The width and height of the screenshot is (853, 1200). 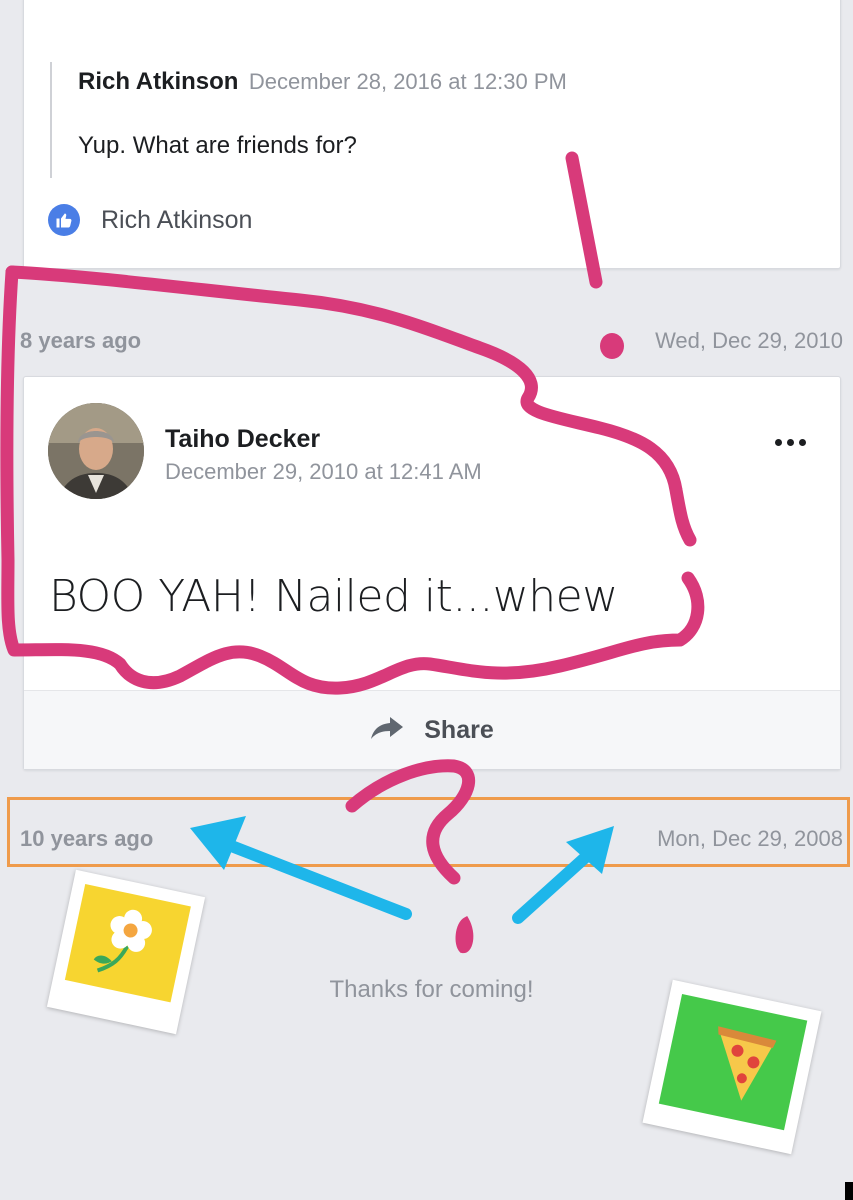 What do you see at coordinates (176, 220) in the screenshot?
I see `liked-by-name: Rich Atkinson` at bounding box center [176, 220].